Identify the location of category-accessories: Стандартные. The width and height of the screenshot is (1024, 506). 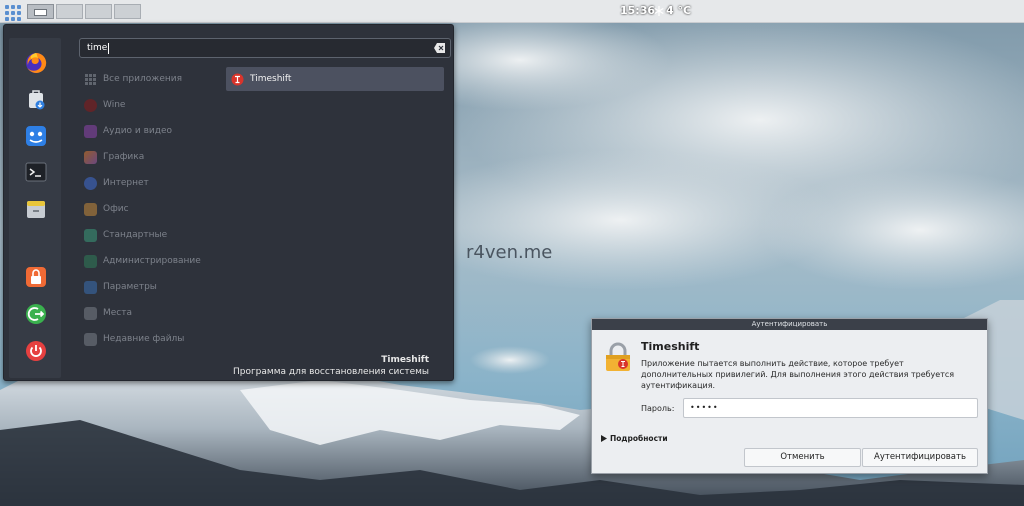
(149, 235).